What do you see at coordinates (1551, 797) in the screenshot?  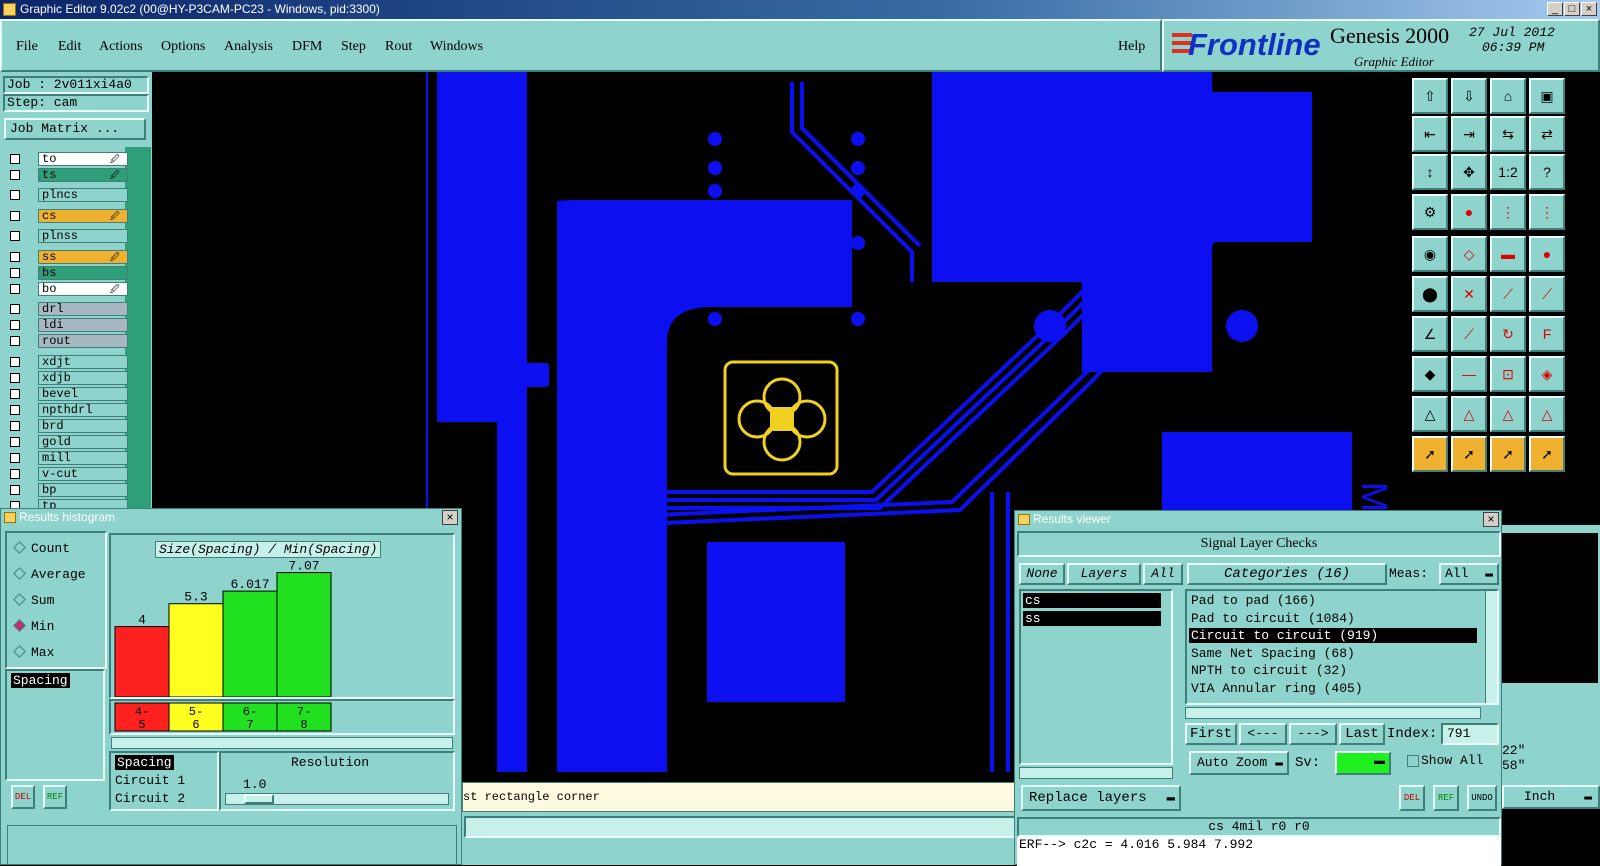 I see `units-select: Inch ▬` at bounding box center [1551, 797].